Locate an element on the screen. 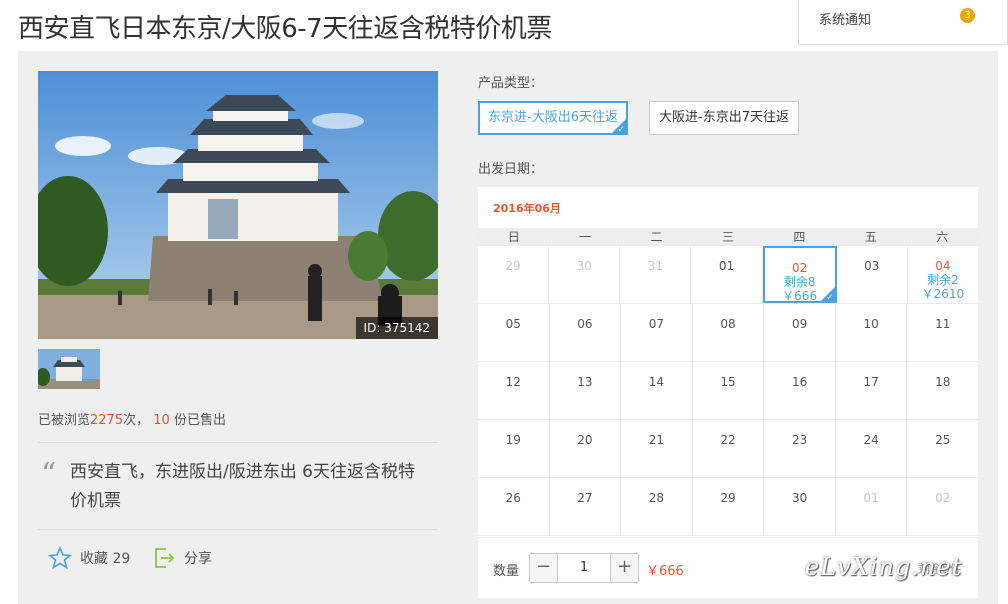  view-sold-stats: 已被浏览2275次， 10 份已售出 is located at coordinates (132, 418).